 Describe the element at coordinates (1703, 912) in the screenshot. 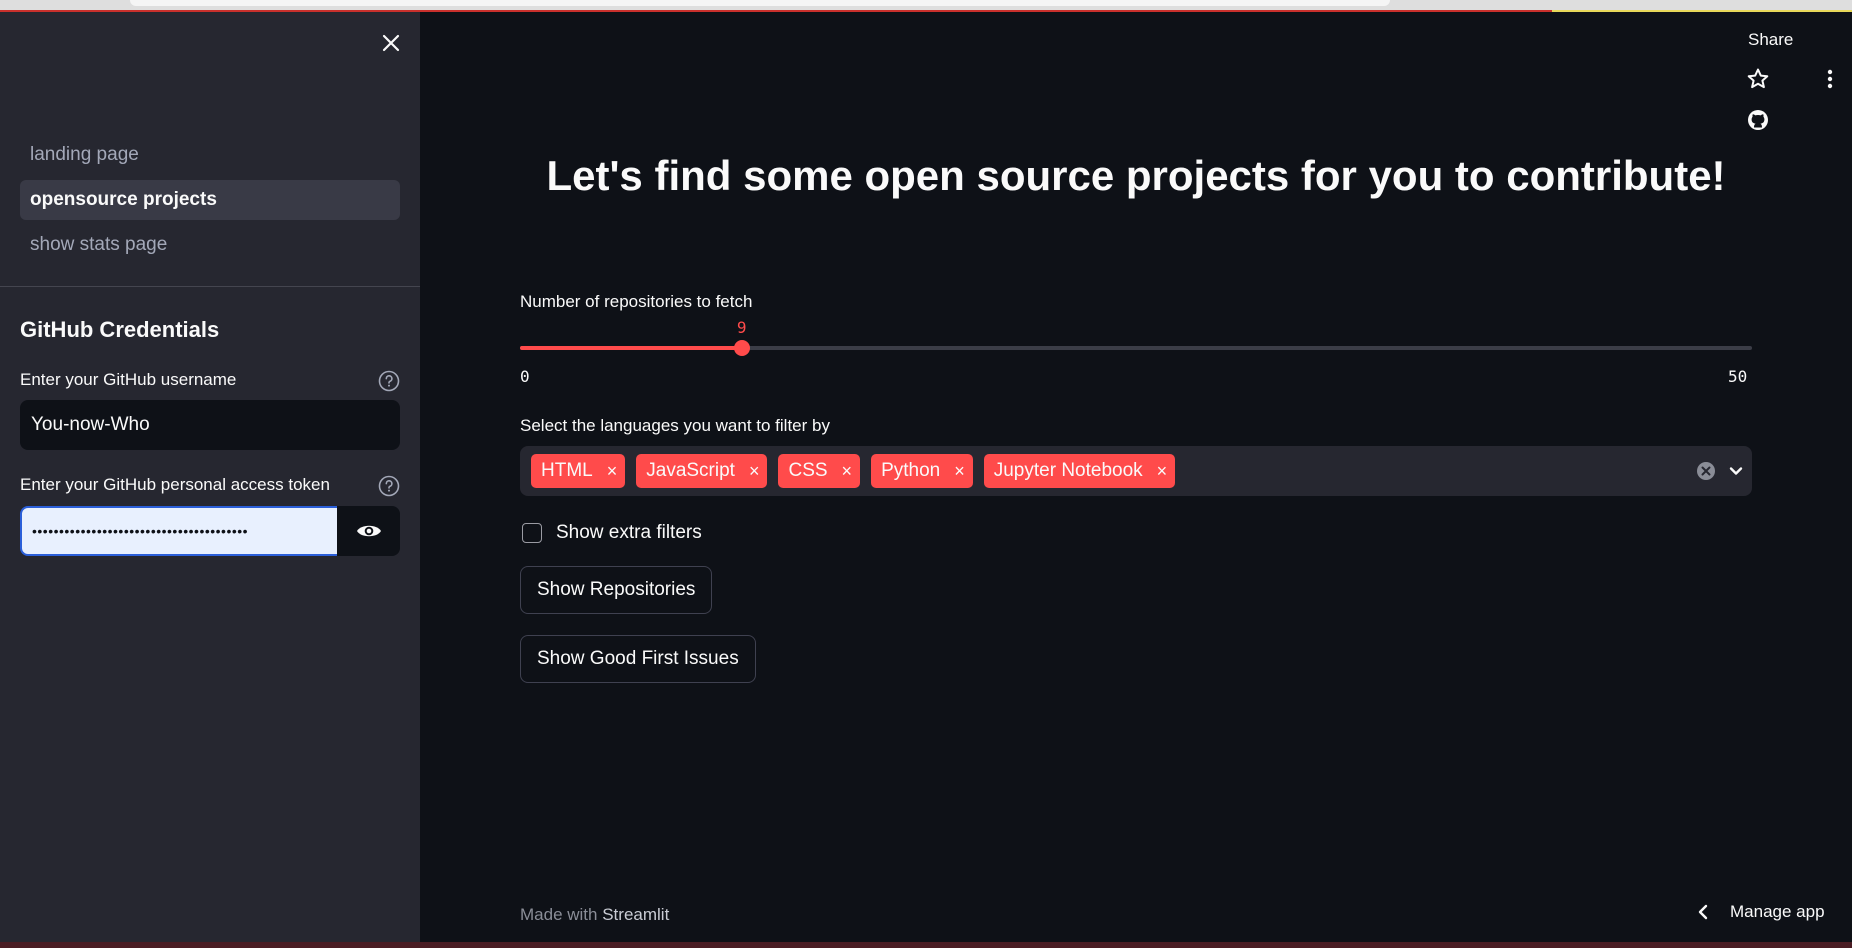

I see `chevron-left-icon` at that location.